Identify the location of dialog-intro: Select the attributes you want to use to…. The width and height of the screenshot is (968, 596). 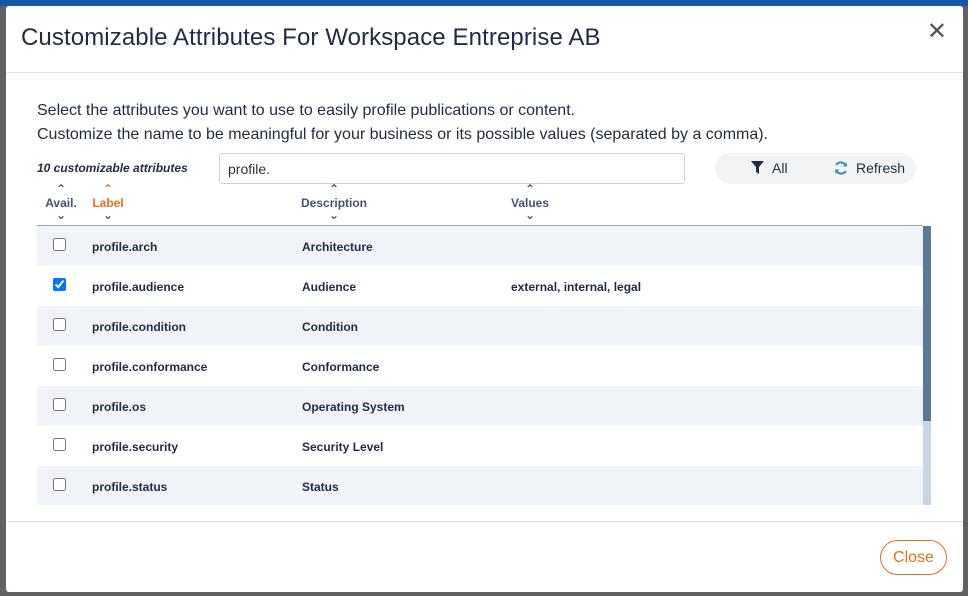
(402, 123).